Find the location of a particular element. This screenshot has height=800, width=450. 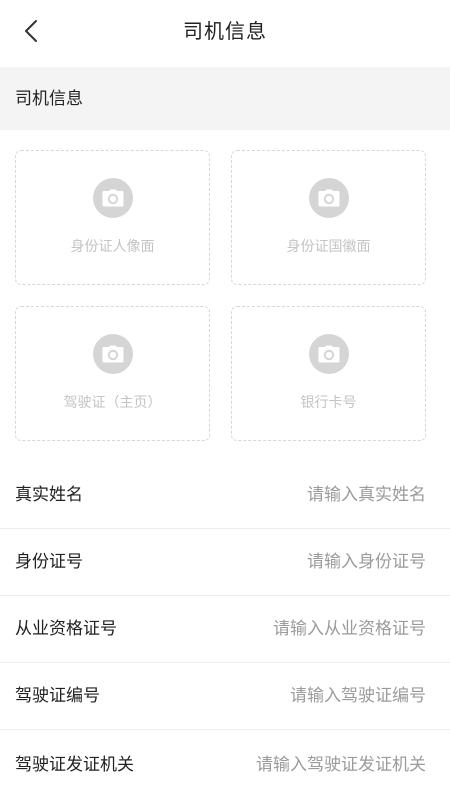

form-label: 从业资格证号 is located at coordinates (66, 629).